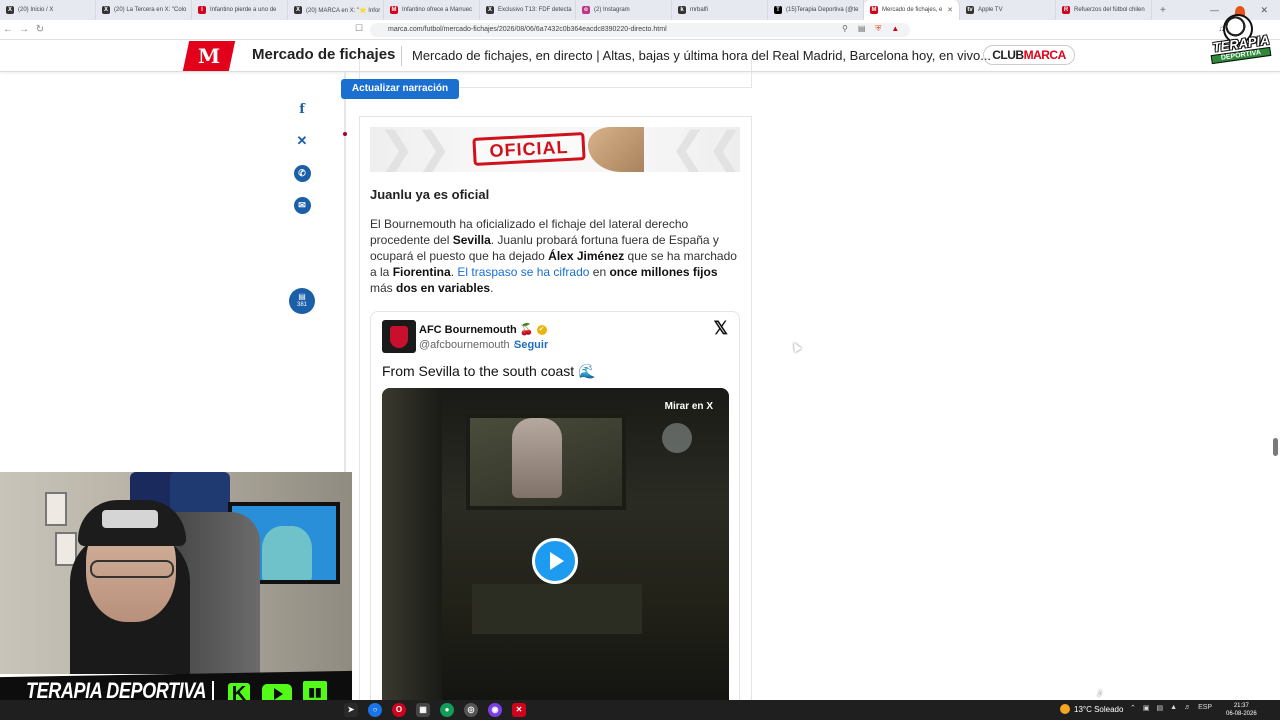 This screenshot has height=720, width=1280. I want to click on cherry-icon: 🍒, so click(526, 330).